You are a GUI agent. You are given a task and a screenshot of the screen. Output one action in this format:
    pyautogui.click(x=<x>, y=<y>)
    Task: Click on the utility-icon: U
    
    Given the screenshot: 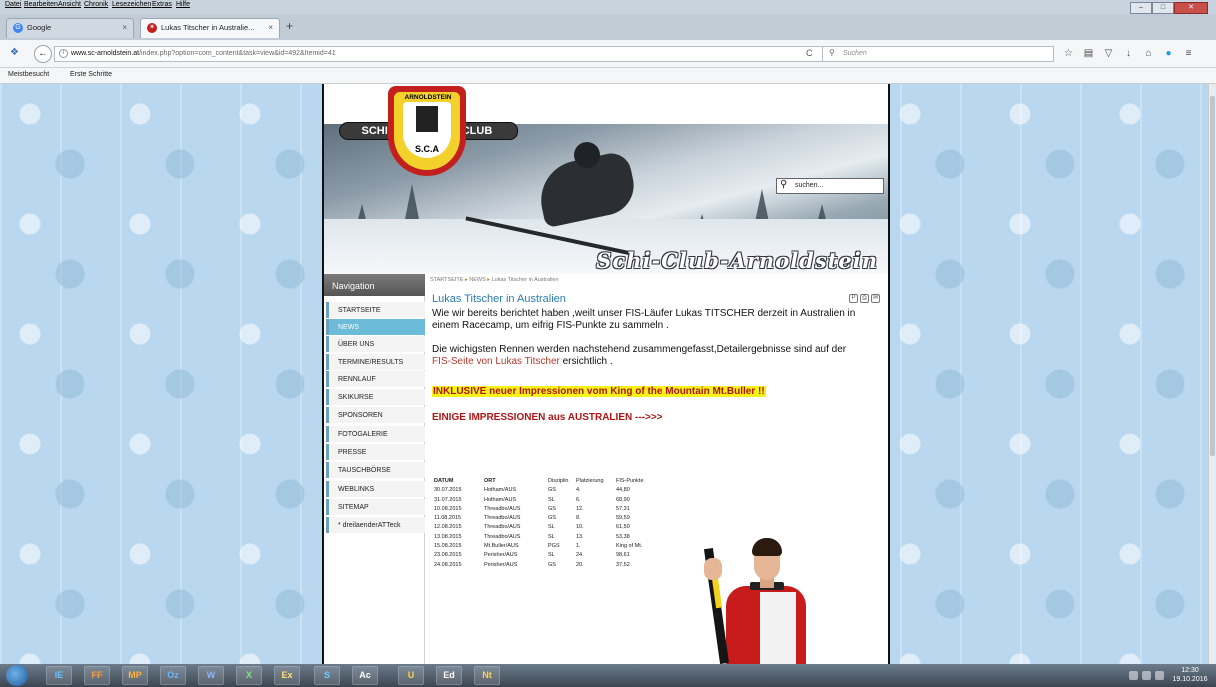 What is the action you would take?
    pyautogui.click(x=411, y=675)
    